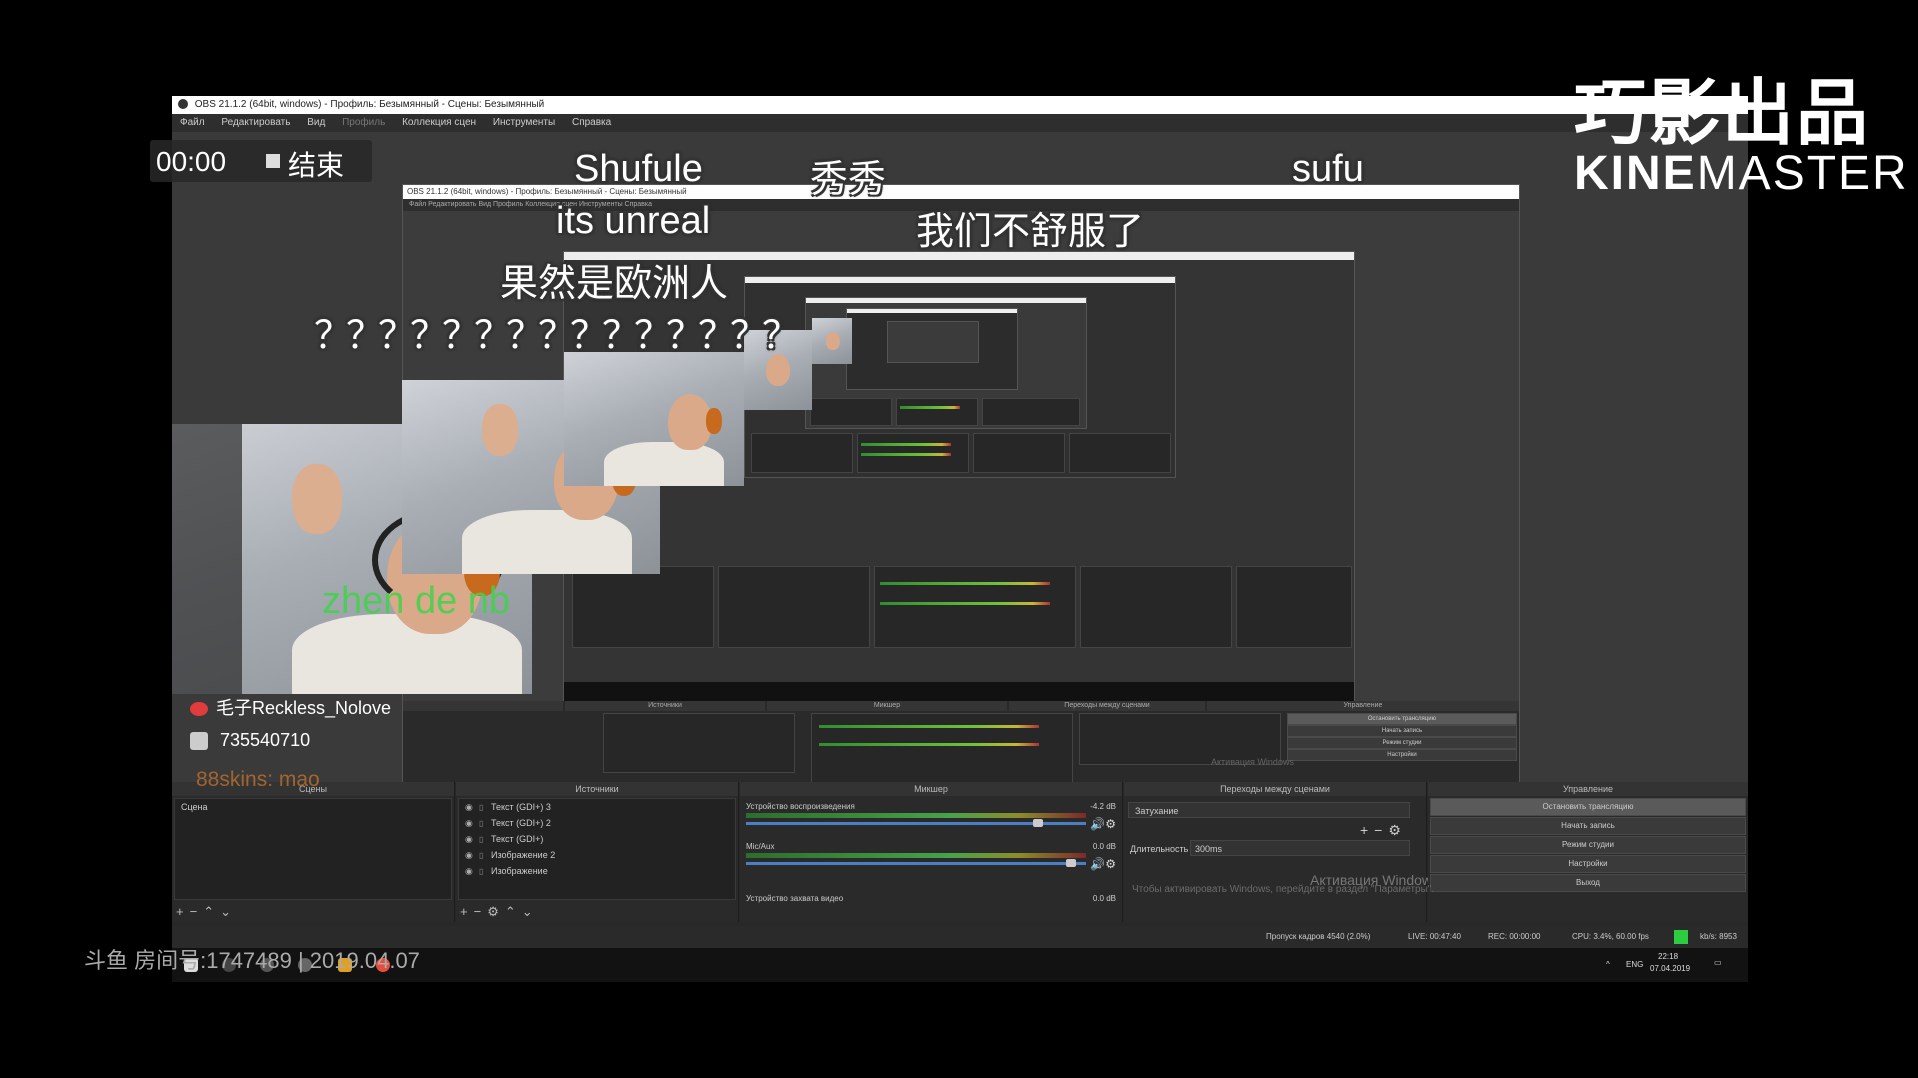  I want to click on scenes-dock: Сцены Сцена +−⌃⌄, so click(313, 852).